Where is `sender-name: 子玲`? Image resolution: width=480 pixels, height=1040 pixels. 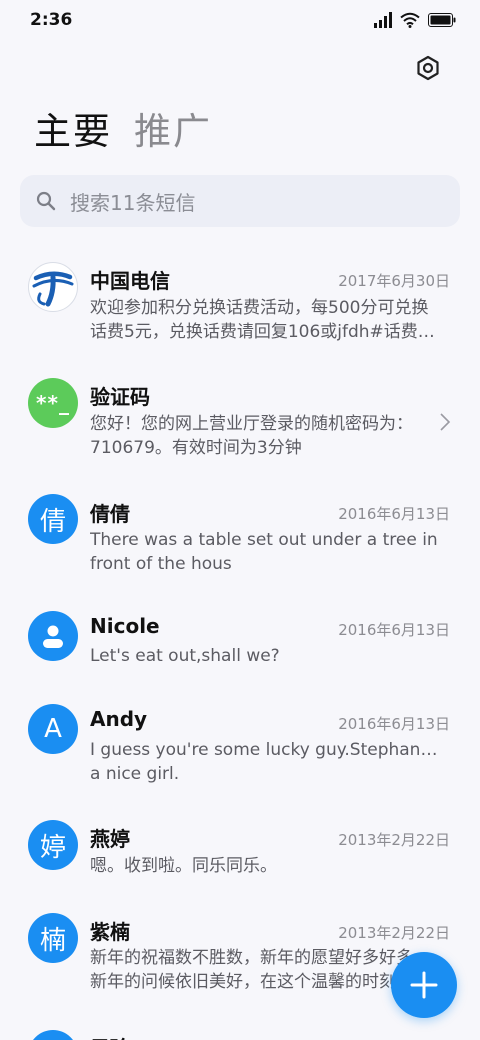 sender-name: 子玲 is located at coordinates (110, 1036).